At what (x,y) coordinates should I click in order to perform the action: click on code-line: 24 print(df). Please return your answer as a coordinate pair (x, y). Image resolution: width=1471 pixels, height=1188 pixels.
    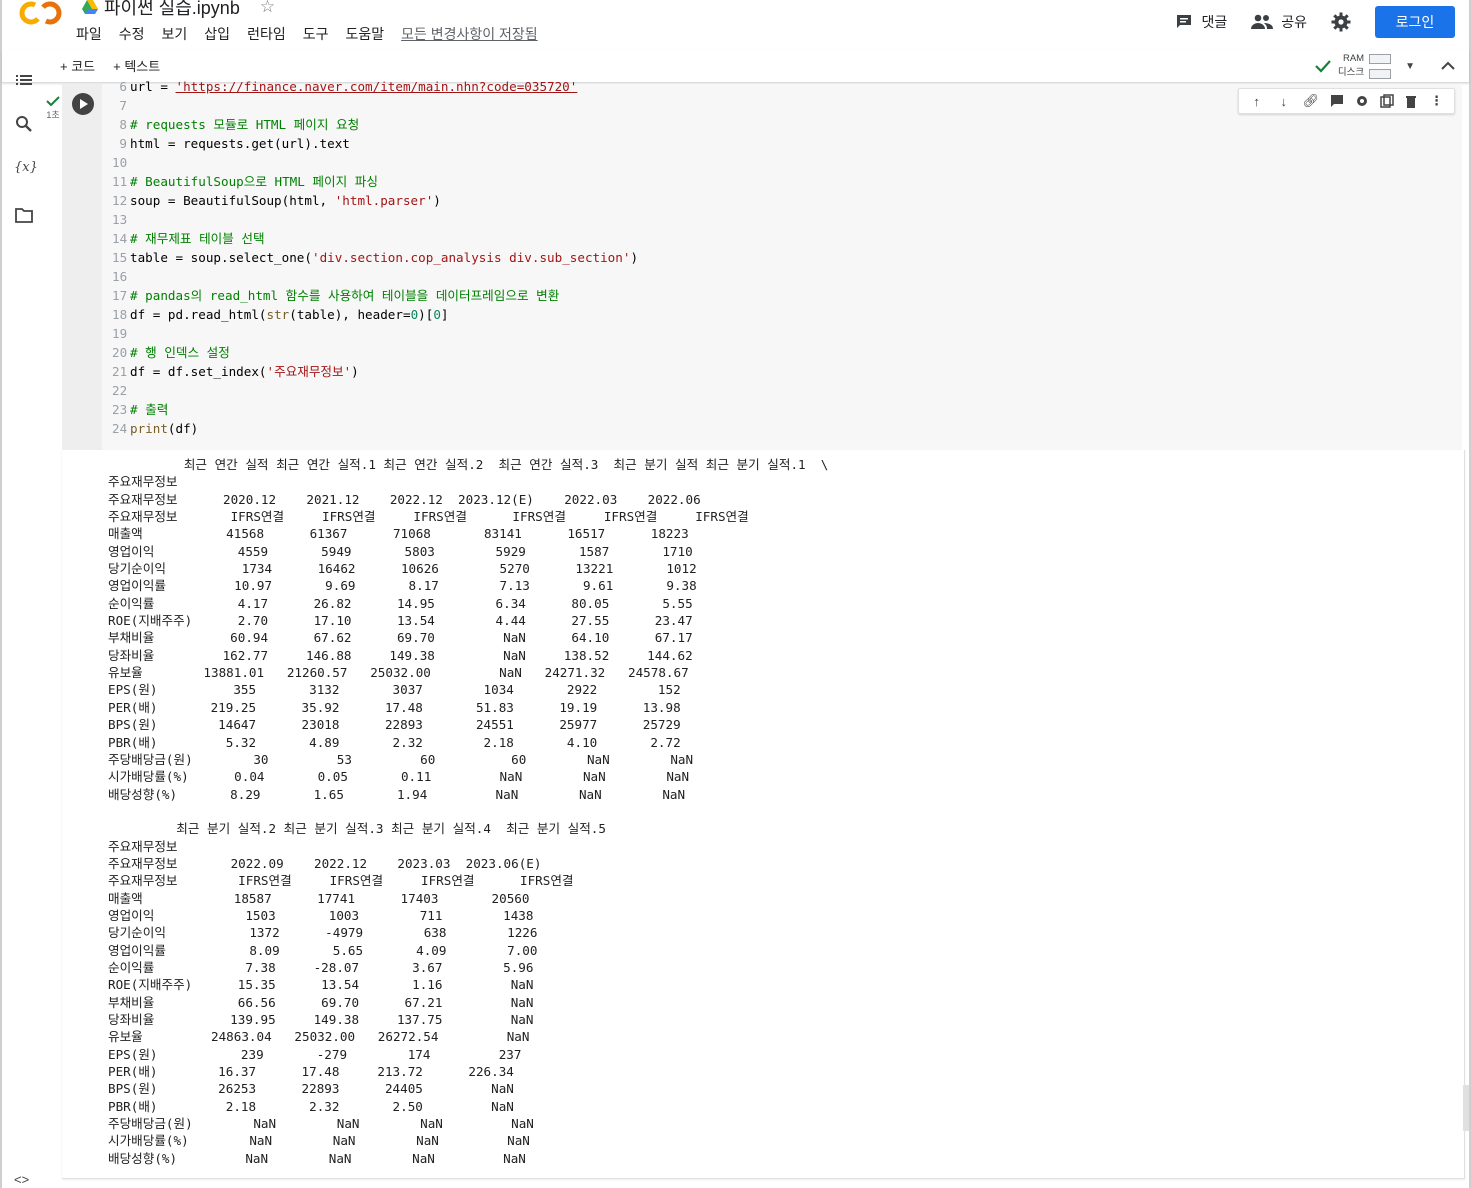
    Looking at the image, I should click on (155, 428).